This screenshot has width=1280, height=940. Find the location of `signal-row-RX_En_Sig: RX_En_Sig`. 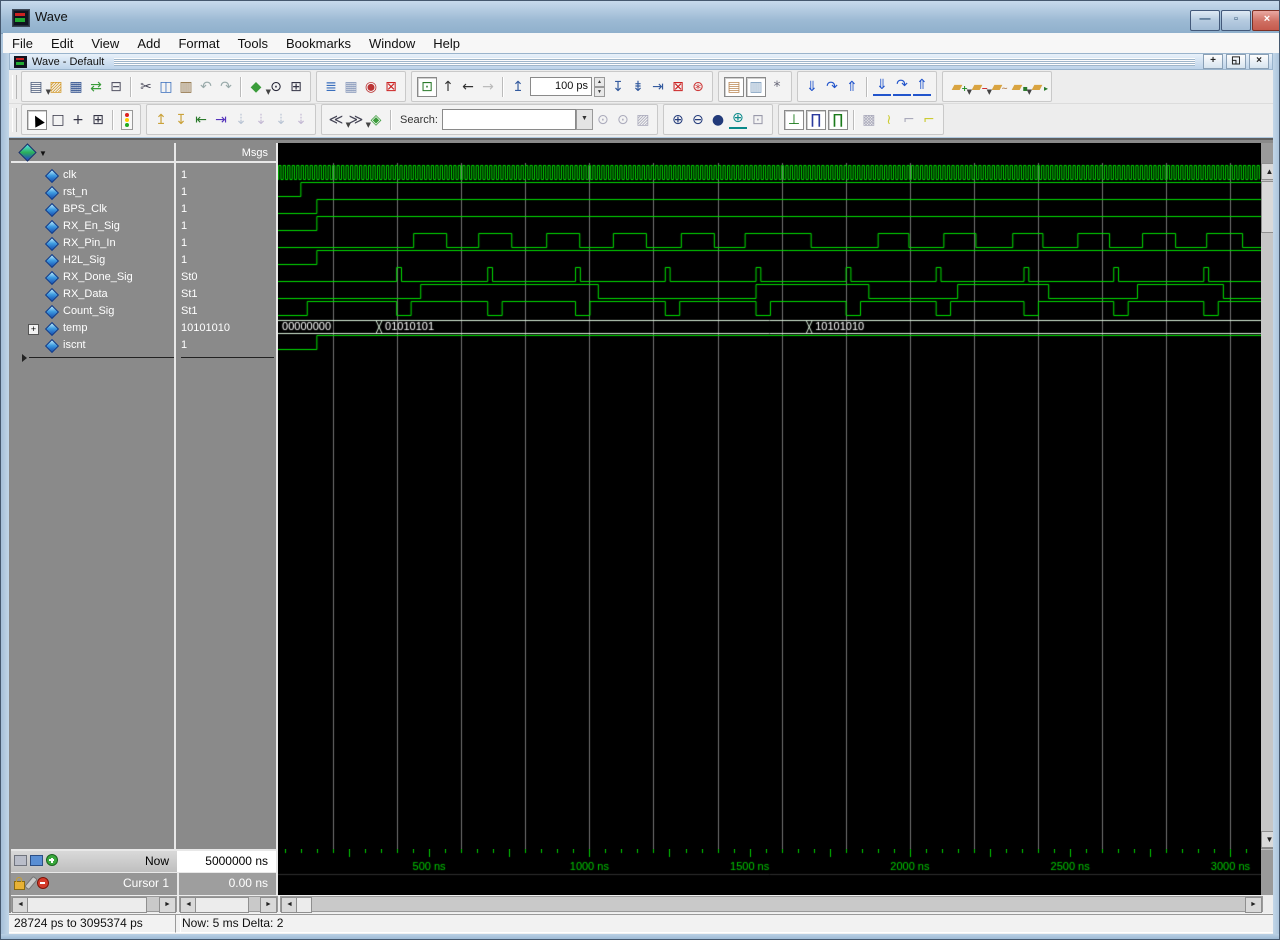

signal-row-RX_En_Sig: RX_En_Sig is located at coordinates (92, 226).